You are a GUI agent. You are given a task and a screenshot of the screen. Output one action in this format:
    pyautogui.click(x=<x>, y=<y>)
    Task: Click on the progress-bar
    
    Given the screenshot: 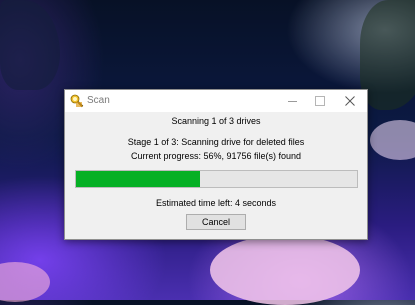 What is the action you would take?
    pyautogui.click(x=216, y=179)
    